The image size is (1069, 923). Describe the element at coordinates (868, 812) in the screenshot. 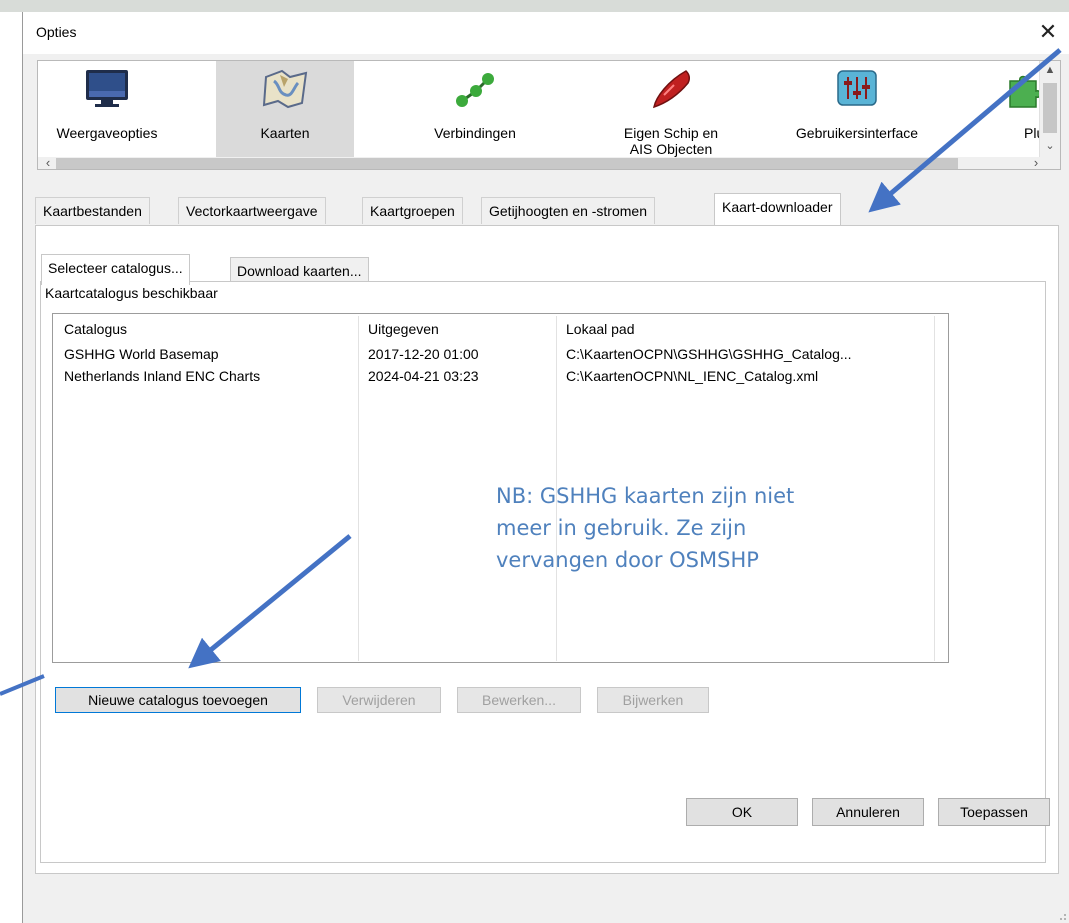

I see `cancel-button: Annuleren` at that location.